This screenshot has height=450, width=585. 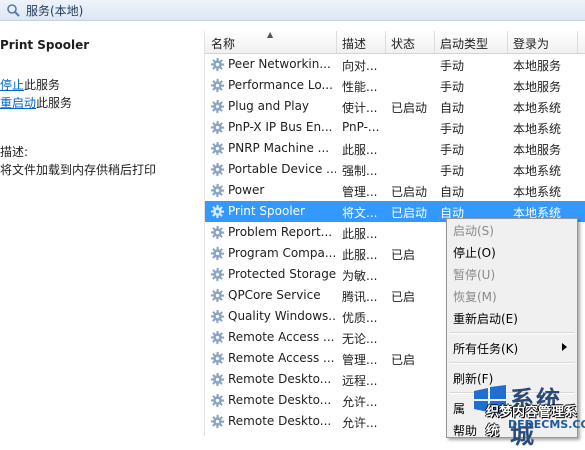 I want to click on restart-service-suffix: 此服务, so click(x=54, y=103).